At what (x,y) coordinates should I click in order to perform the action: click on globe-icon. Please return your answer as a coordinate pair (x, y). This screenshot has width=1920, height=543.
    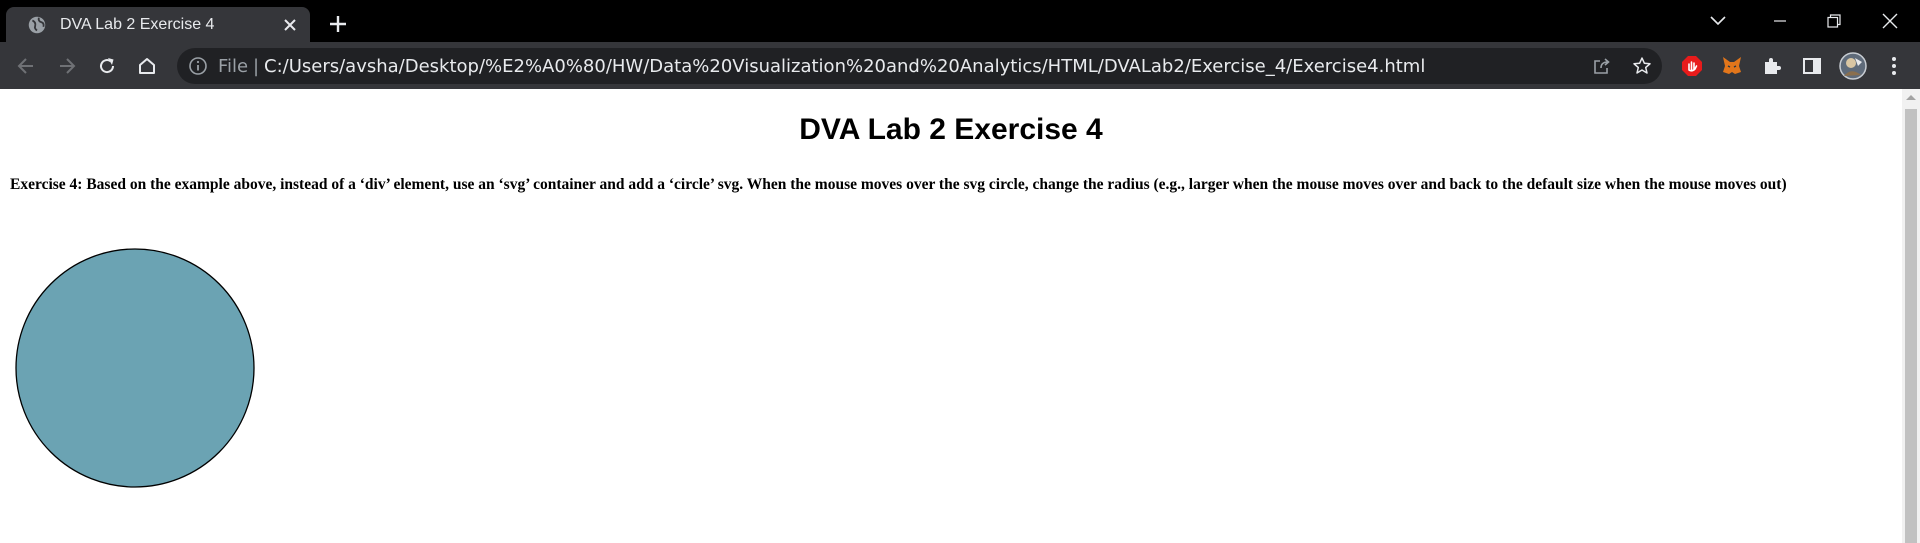
    Looking at the image, I should click on (37, 24).